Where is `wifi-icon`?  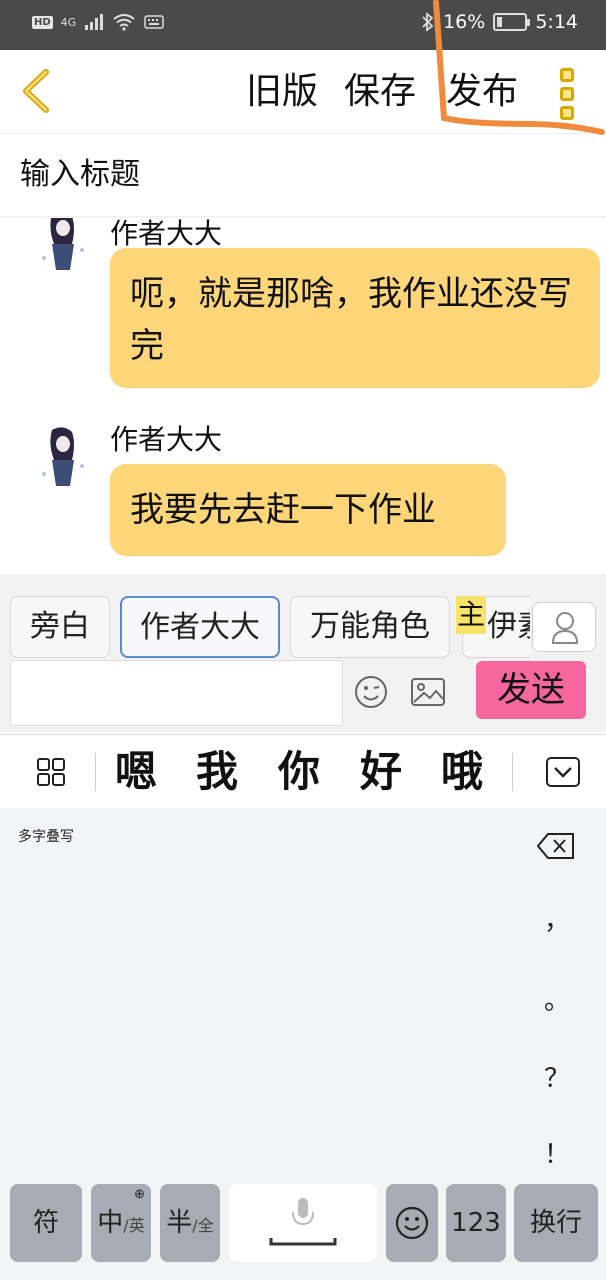 wifi-icon is located at coordinates (124, 22).